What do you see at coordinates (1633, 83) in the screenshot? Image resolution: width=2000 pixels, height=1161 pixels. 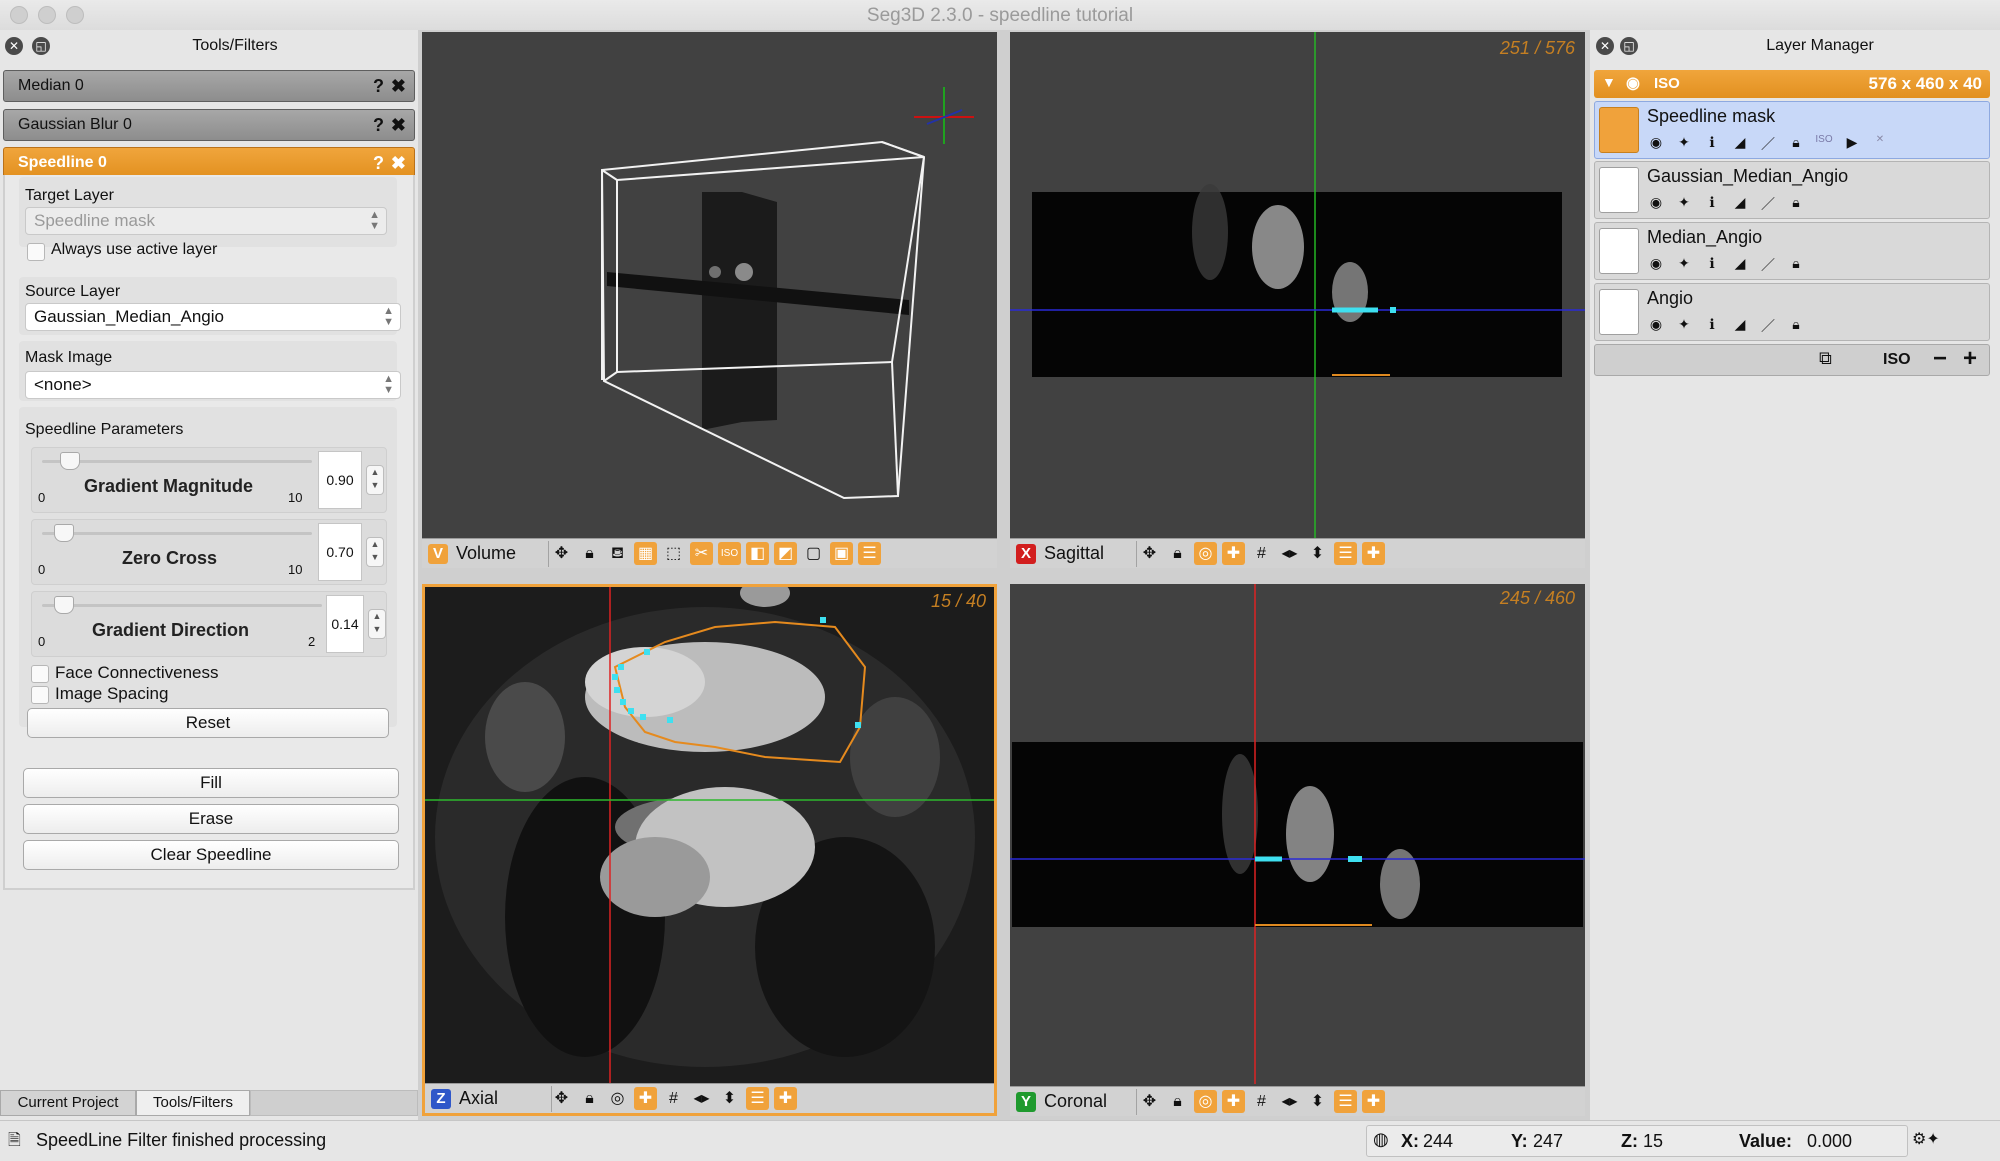 I see `eye-icon: ◉` at bounding box center [1633, 83].